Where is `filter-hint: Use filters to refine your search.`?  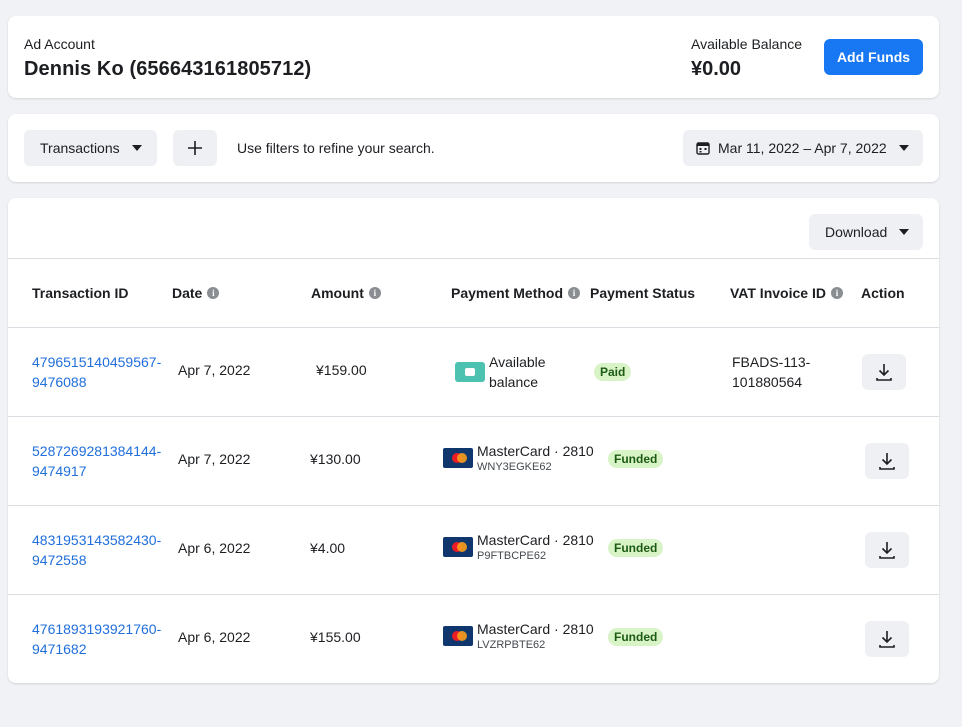 filter-hint: Use filters to refine your search. is located at coordinates (336, 148).